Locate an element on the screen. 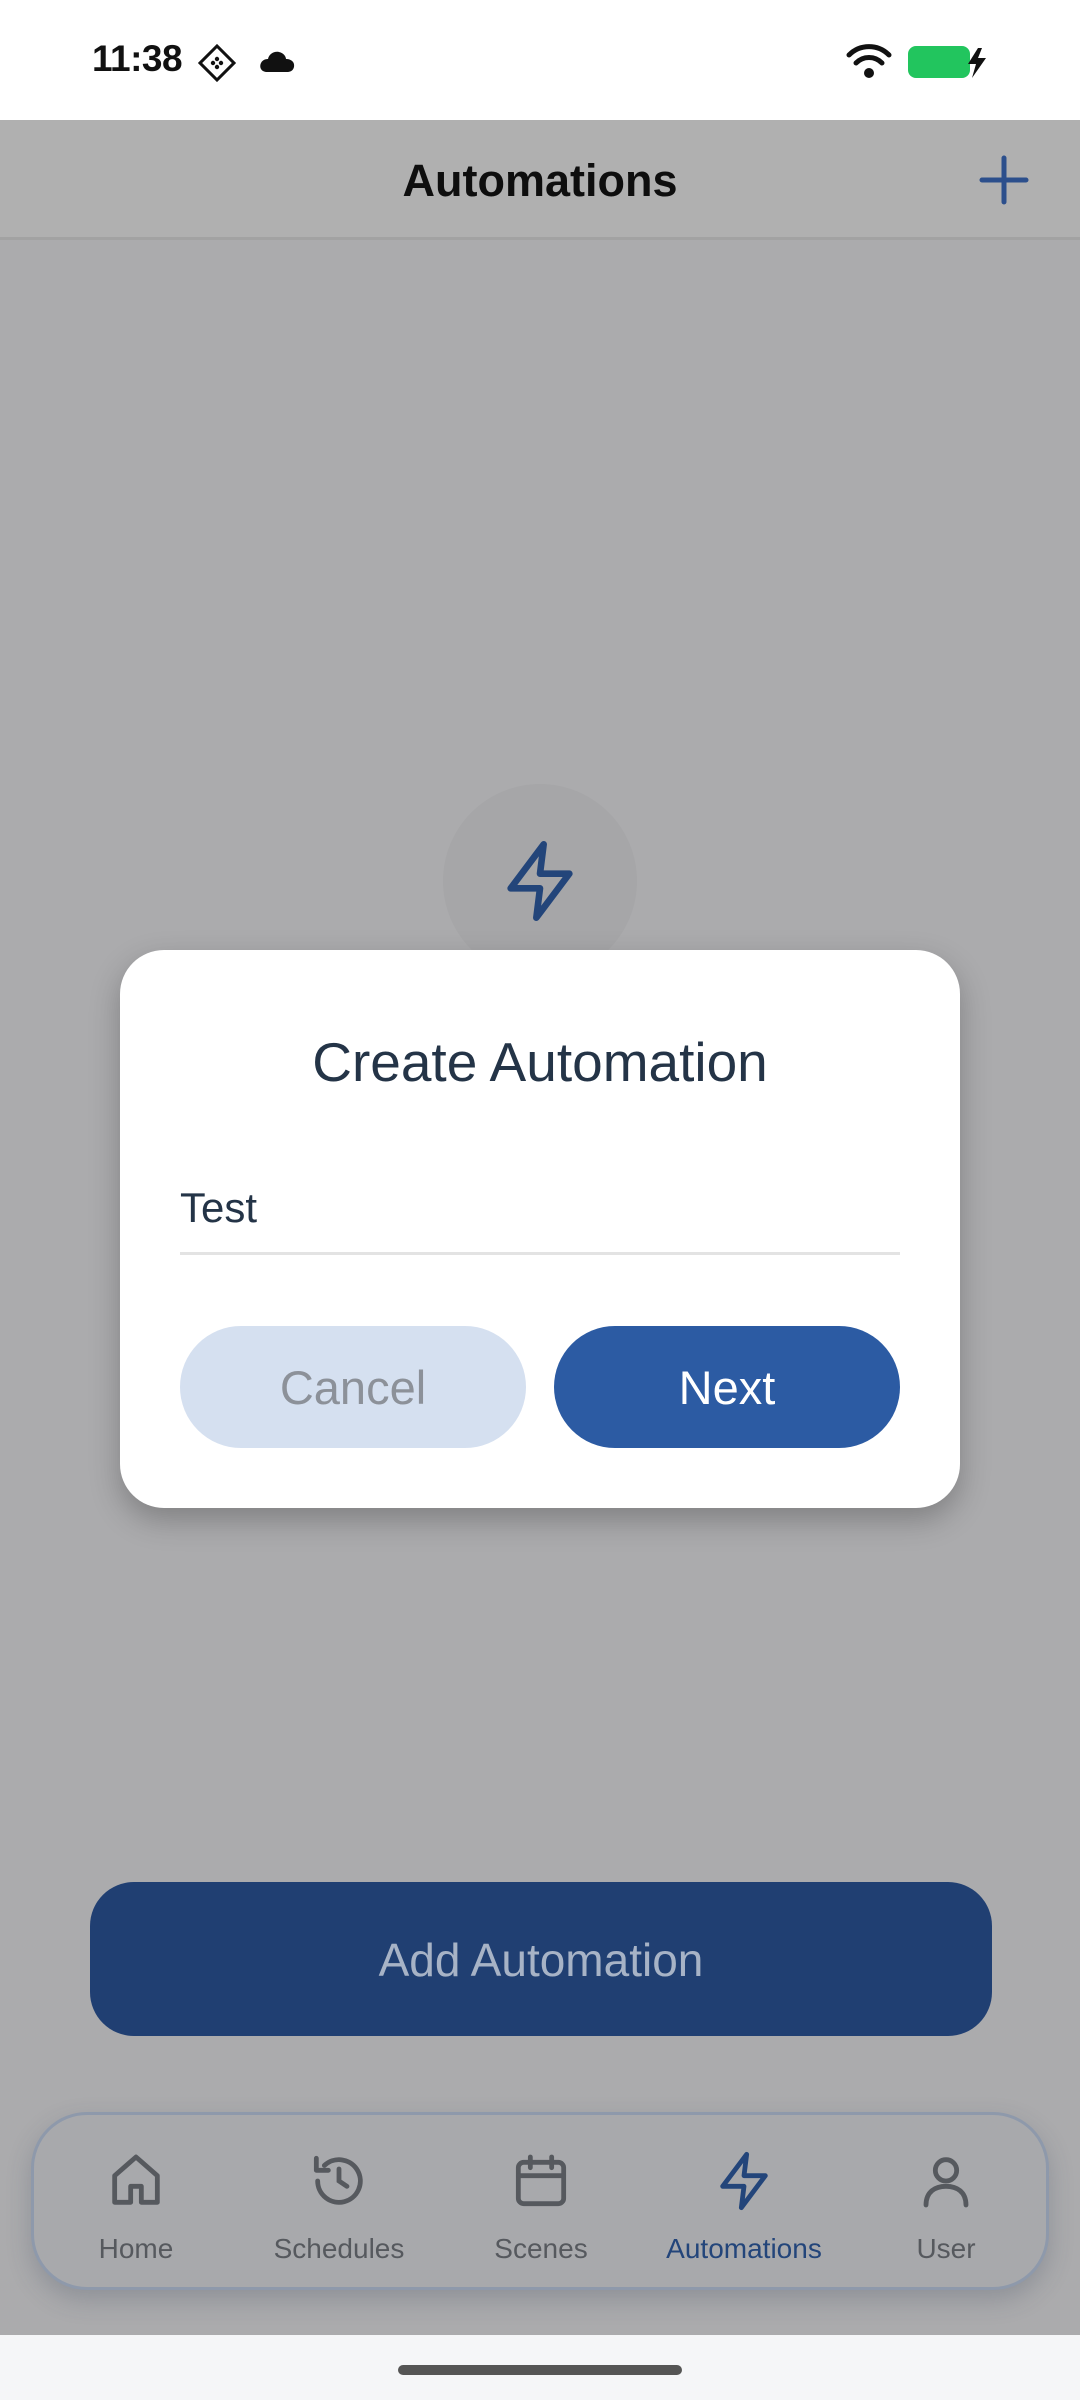  nav-label-home: Home is located at coordinates (136, 2248).